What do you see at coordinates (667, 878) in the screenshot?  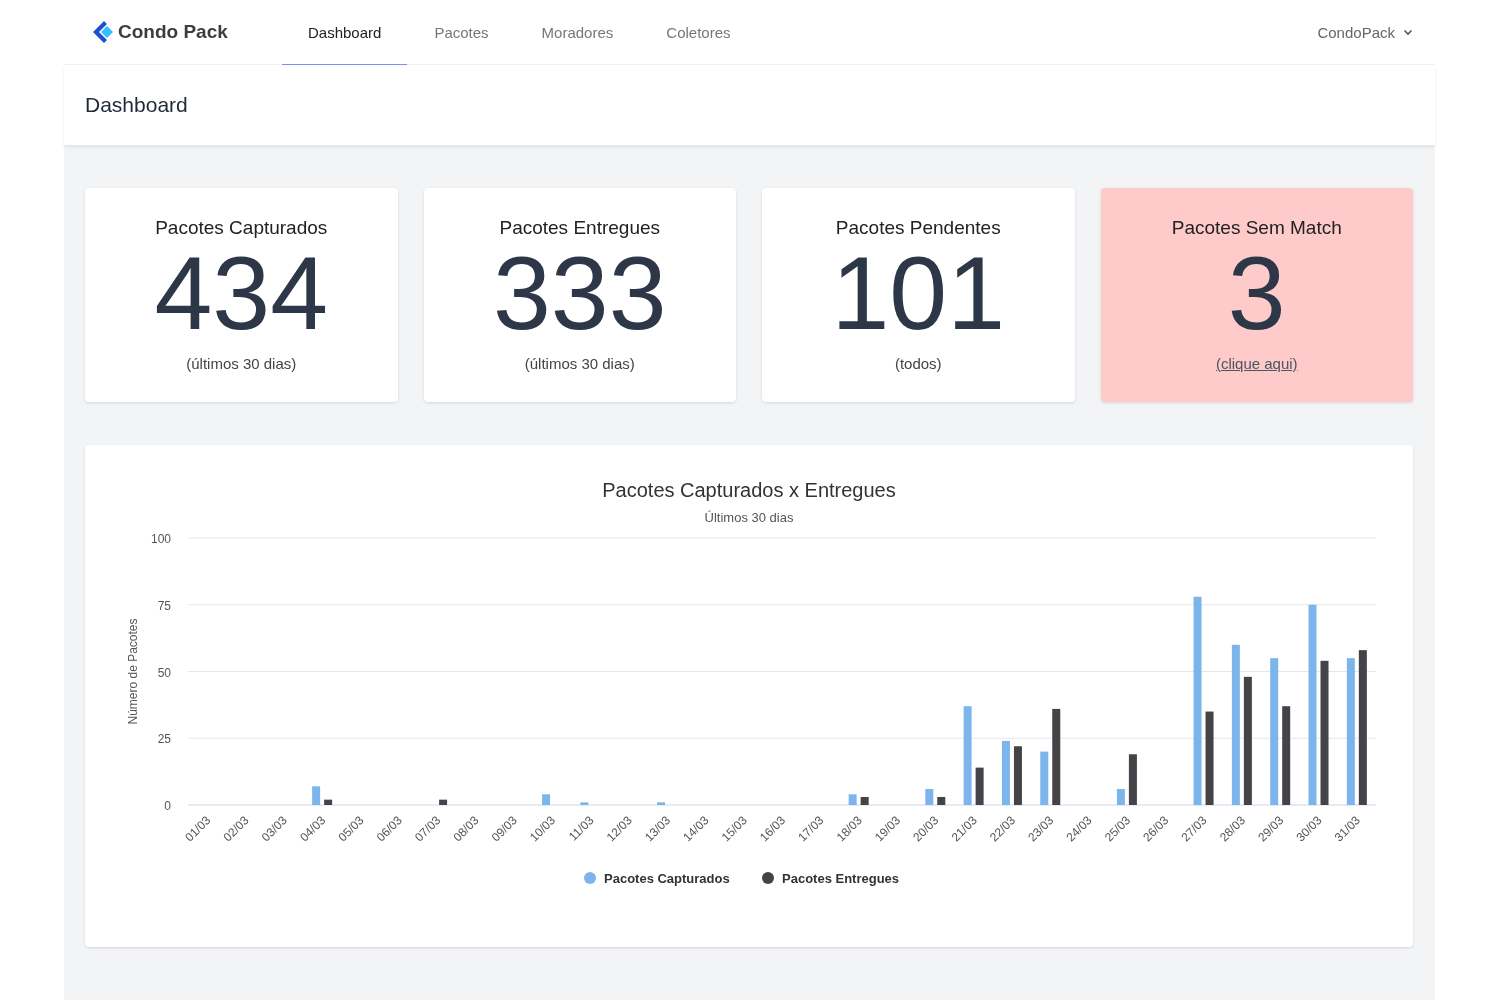 I see `legend-label: Pacotes Capturados` at bounding box center [667, 878].